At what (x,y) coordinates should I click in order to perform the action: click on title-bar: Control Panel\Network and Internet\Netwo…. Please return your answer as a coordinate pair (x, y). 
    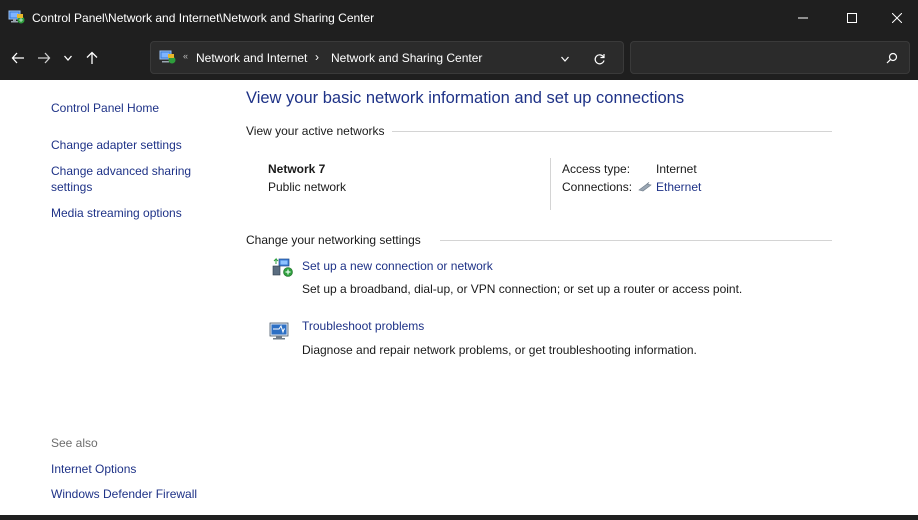
    Looking at the image, I should click on (459, 18).